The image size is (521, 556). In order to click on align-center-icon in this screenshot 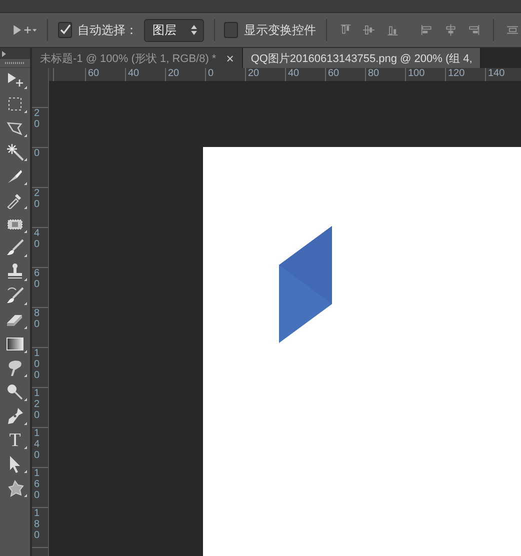, I will do `click(450, 30)`.